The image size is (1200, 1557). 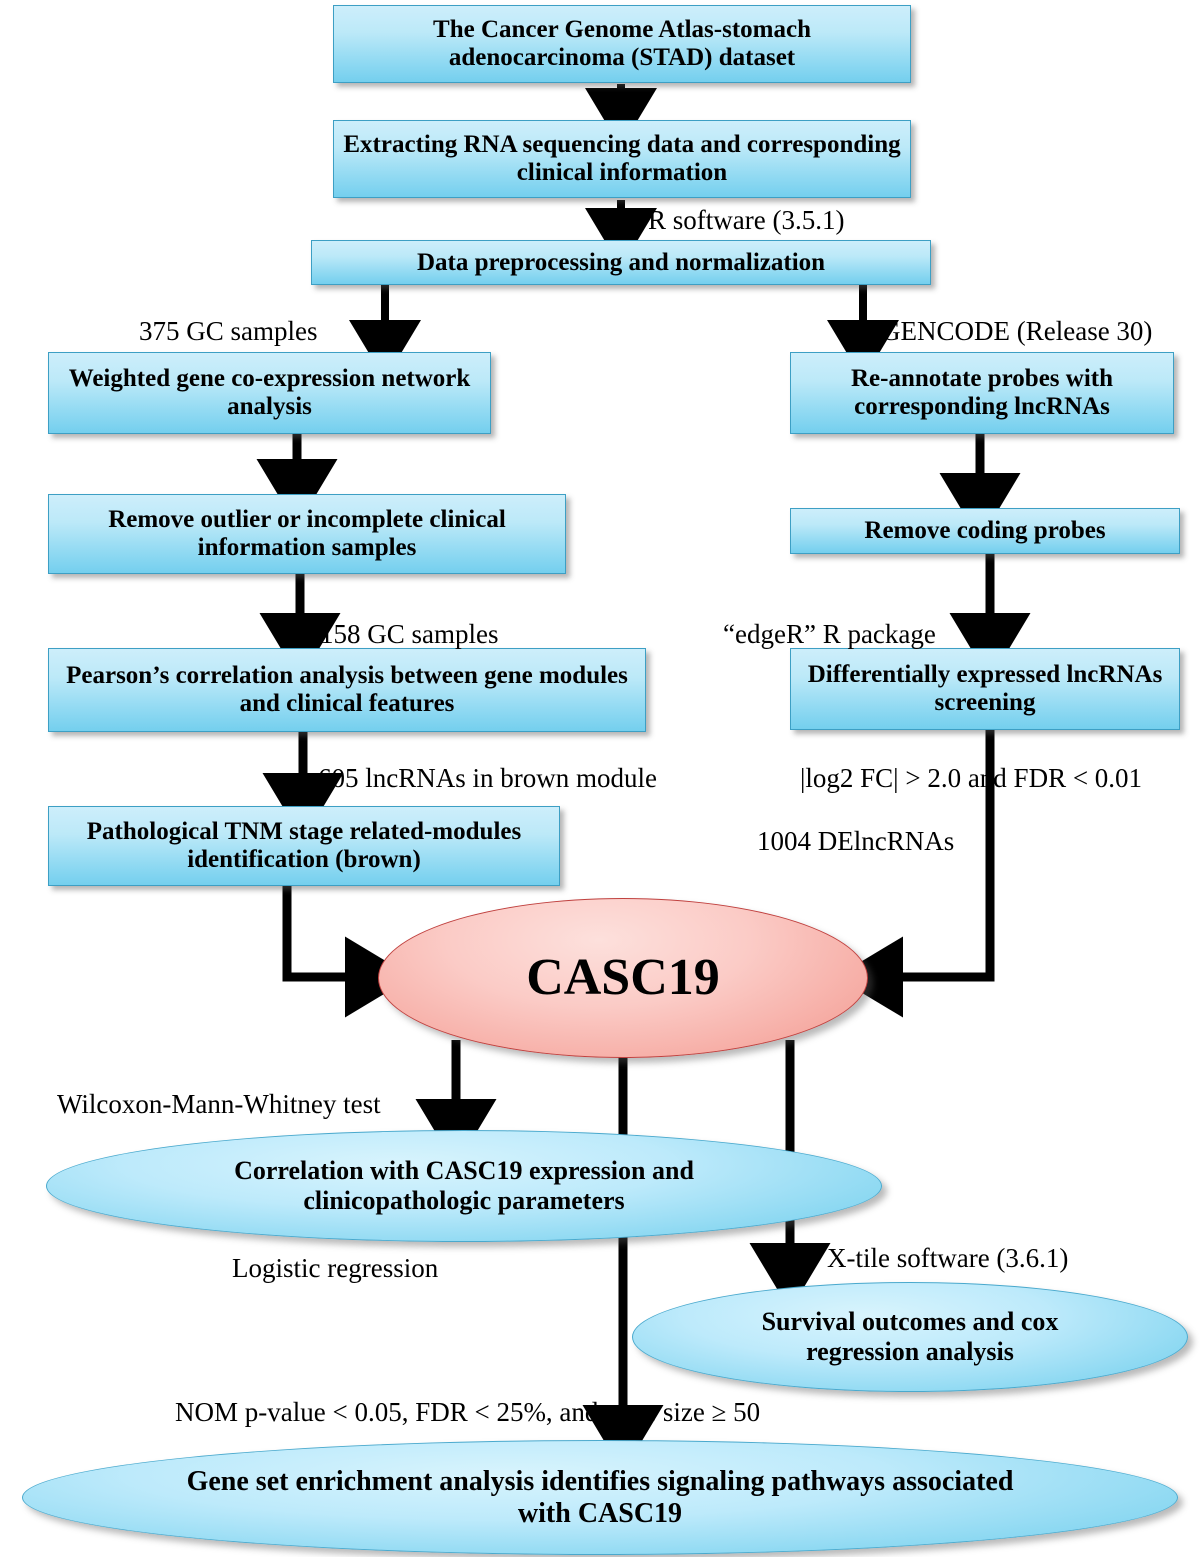 I want to click on edge-label-605-lncrnas-brown-module: 605 lncRNAs in brown module, so click(x=487, y=778).